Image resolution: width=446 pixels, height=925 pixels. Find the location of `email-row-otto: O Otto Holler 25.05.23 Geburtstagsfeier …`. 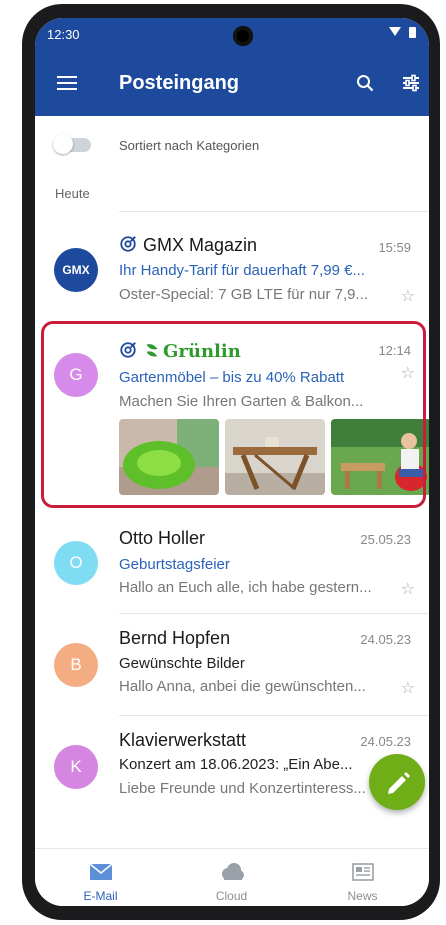

email-row-otto: O Otto Holler 25.05.23 Geburtstagsfeier … is located at coordinates (232, 560).